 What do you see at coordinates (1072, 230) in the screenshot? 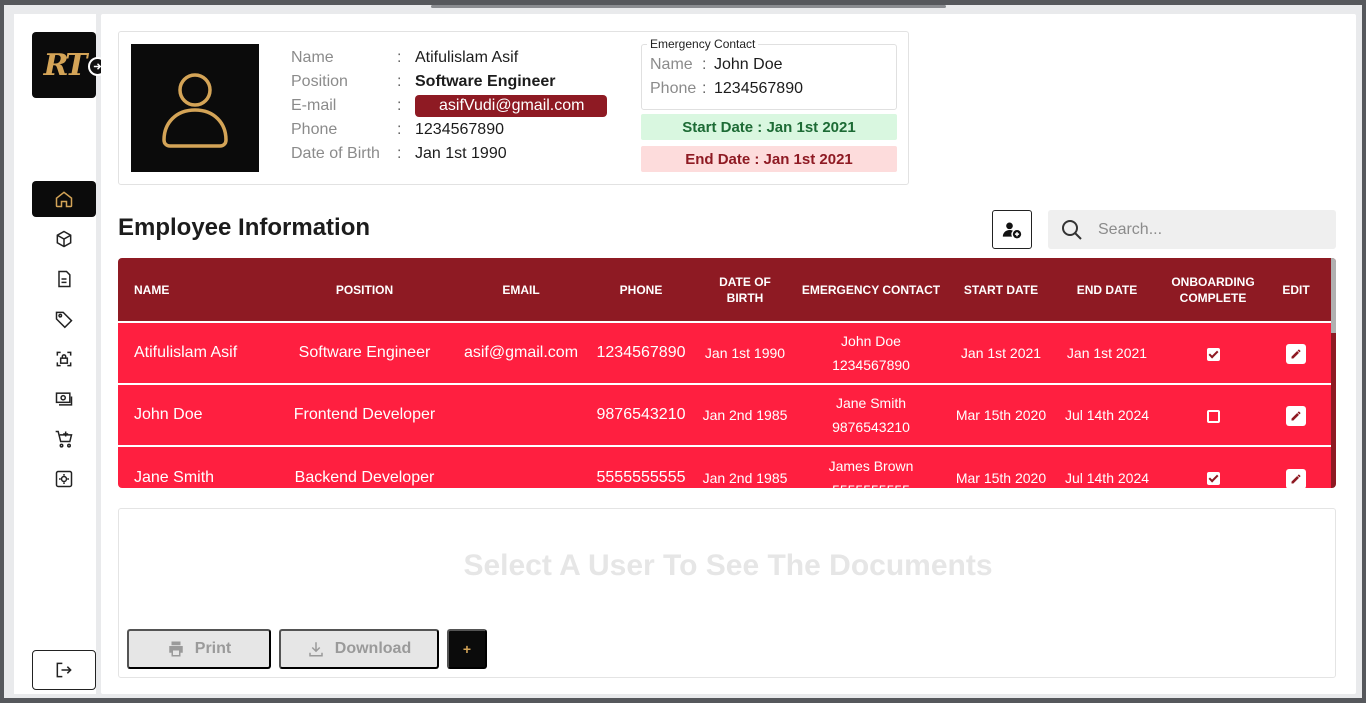
I see `search-icon` at bounding box center [1072, 230].